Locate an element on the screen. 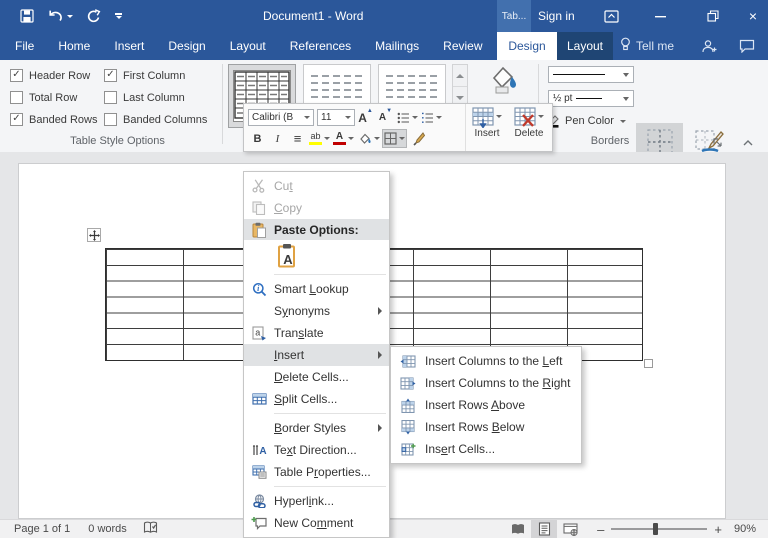  minimize-button is located at coordinates (660, 16).